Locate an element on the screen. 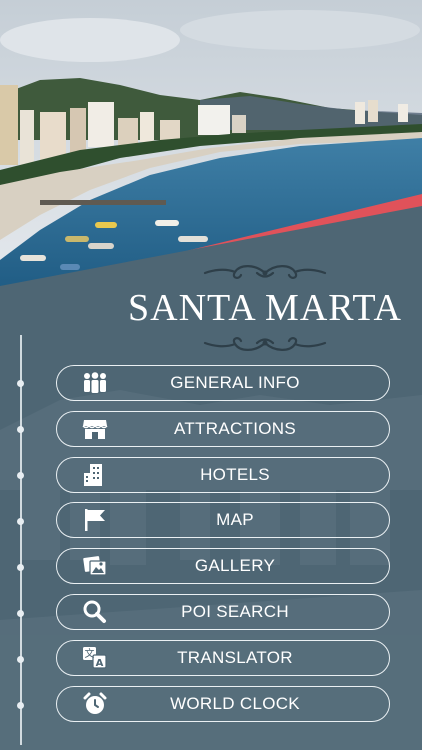  general-info-button: GENERAL INFO is located at coordinates (223, 383).